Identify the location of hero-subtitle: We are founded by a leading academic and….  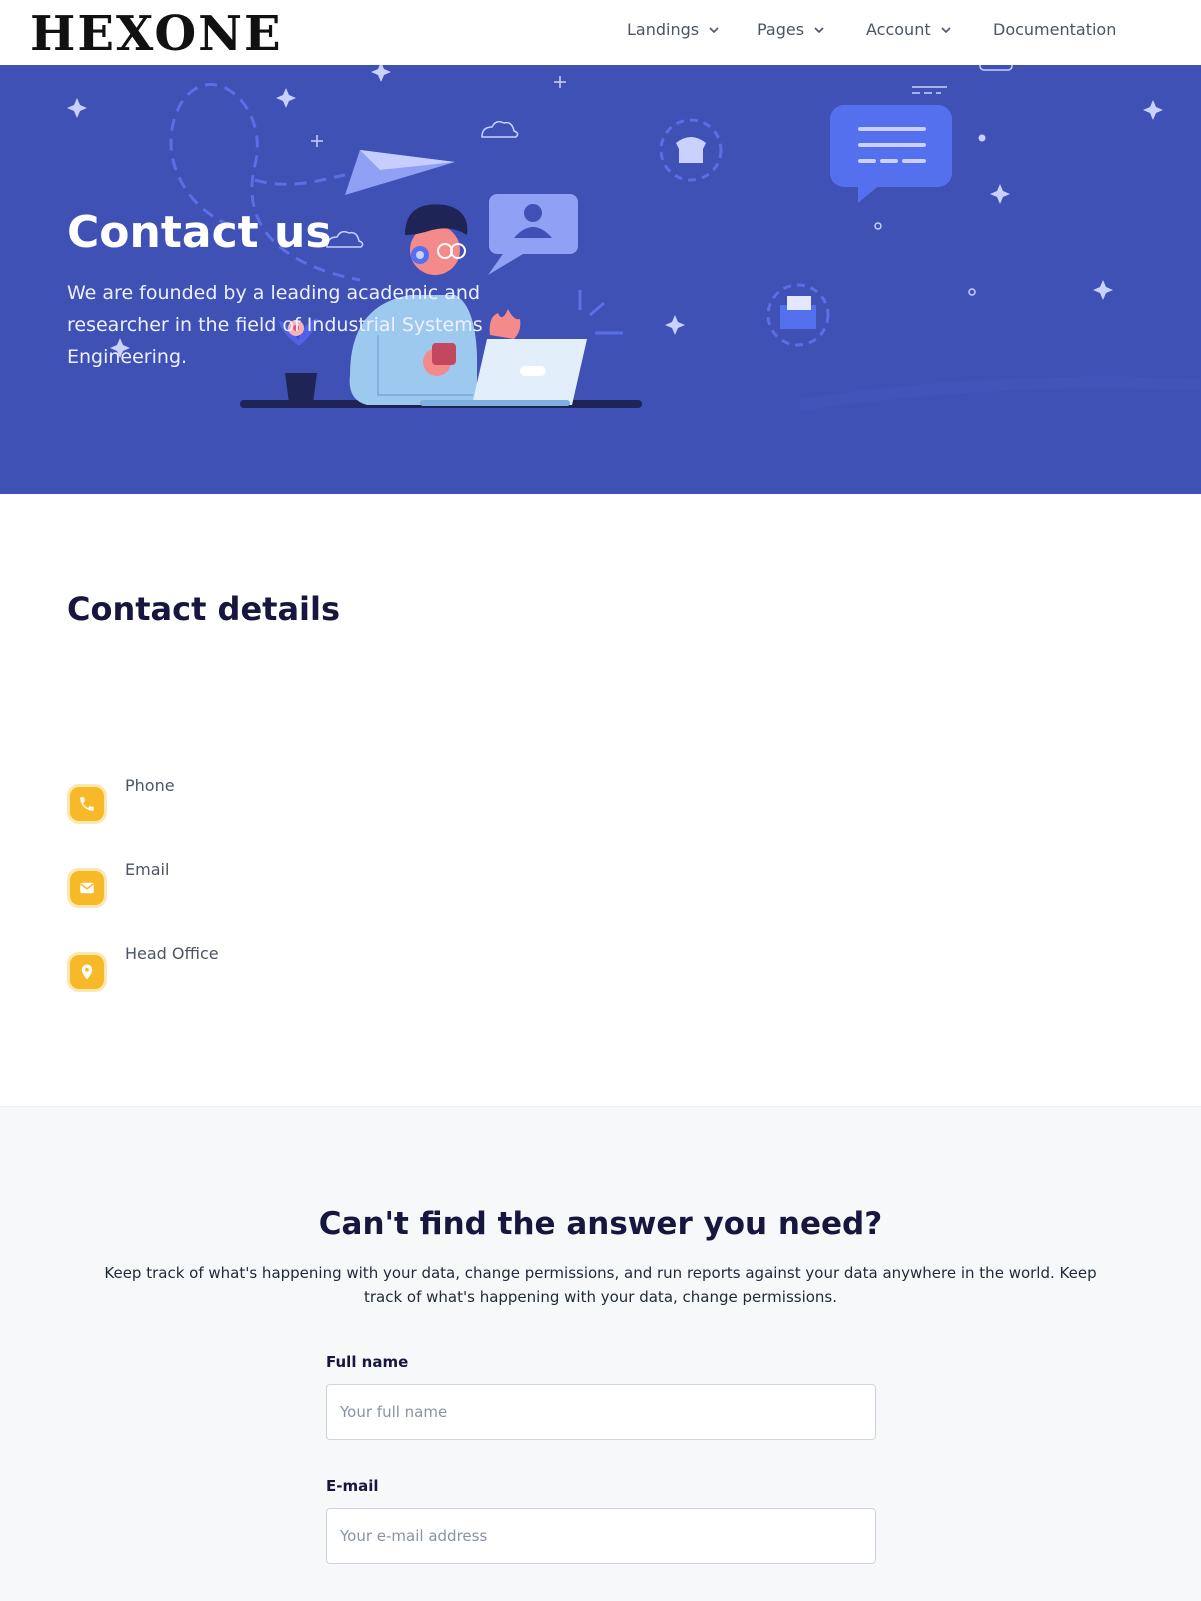
(275, 325).